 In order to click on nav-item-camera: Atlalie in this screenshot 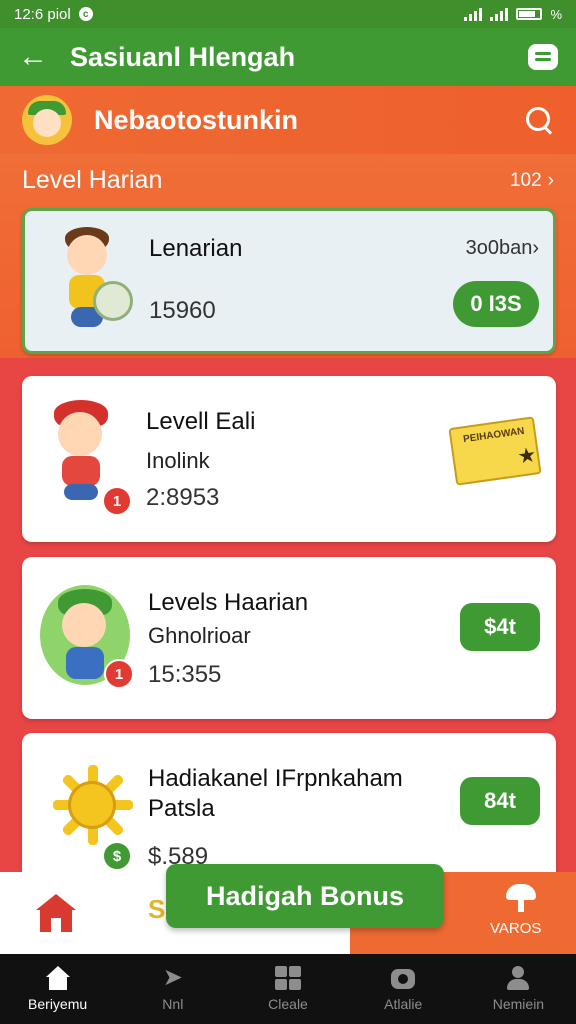, I will do `click(403, 989)`.